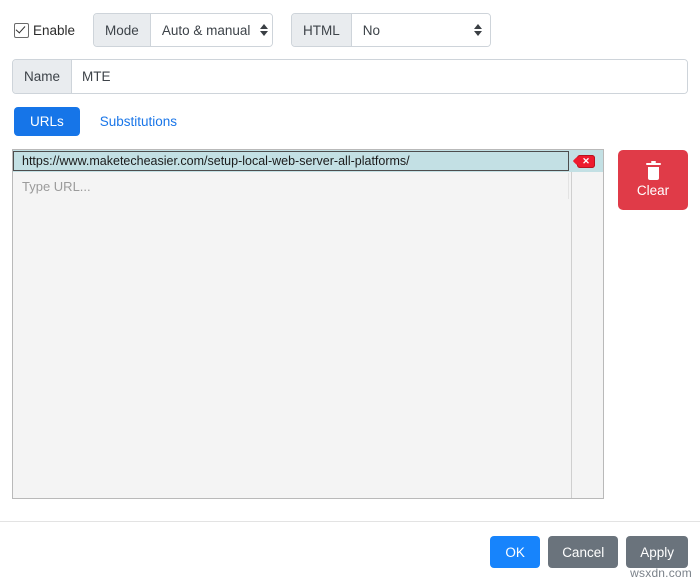 The height and width of the screenshot is (582, 700). I want to click on close-icon: ✕, so click(586, 160).